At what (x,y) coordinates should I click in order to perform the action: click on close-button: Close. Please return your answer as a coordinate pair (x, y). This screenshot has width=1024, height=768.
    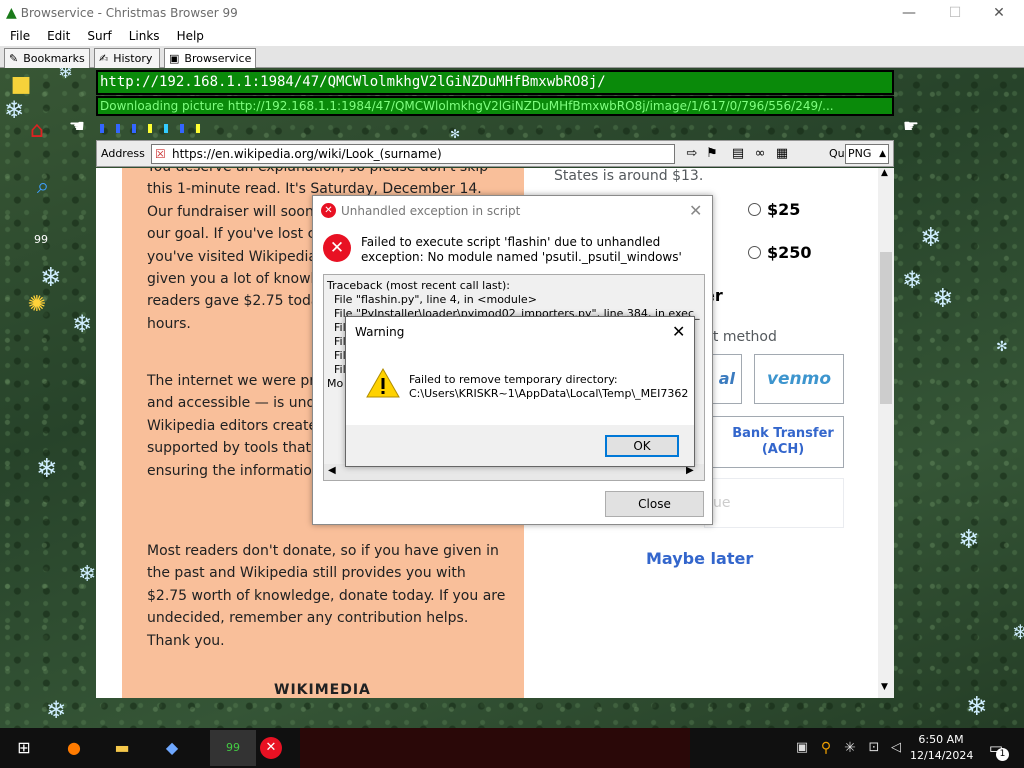
    Looking at the image, I should click on (654, 504).